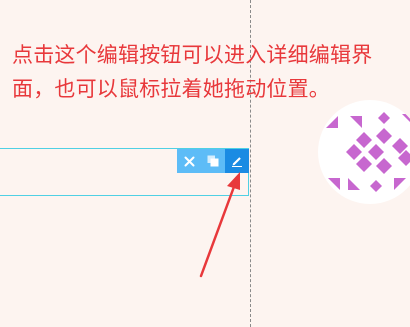 This screenshot has height=327, width=410. I want to click on block-toolbar, so click(213, 161).